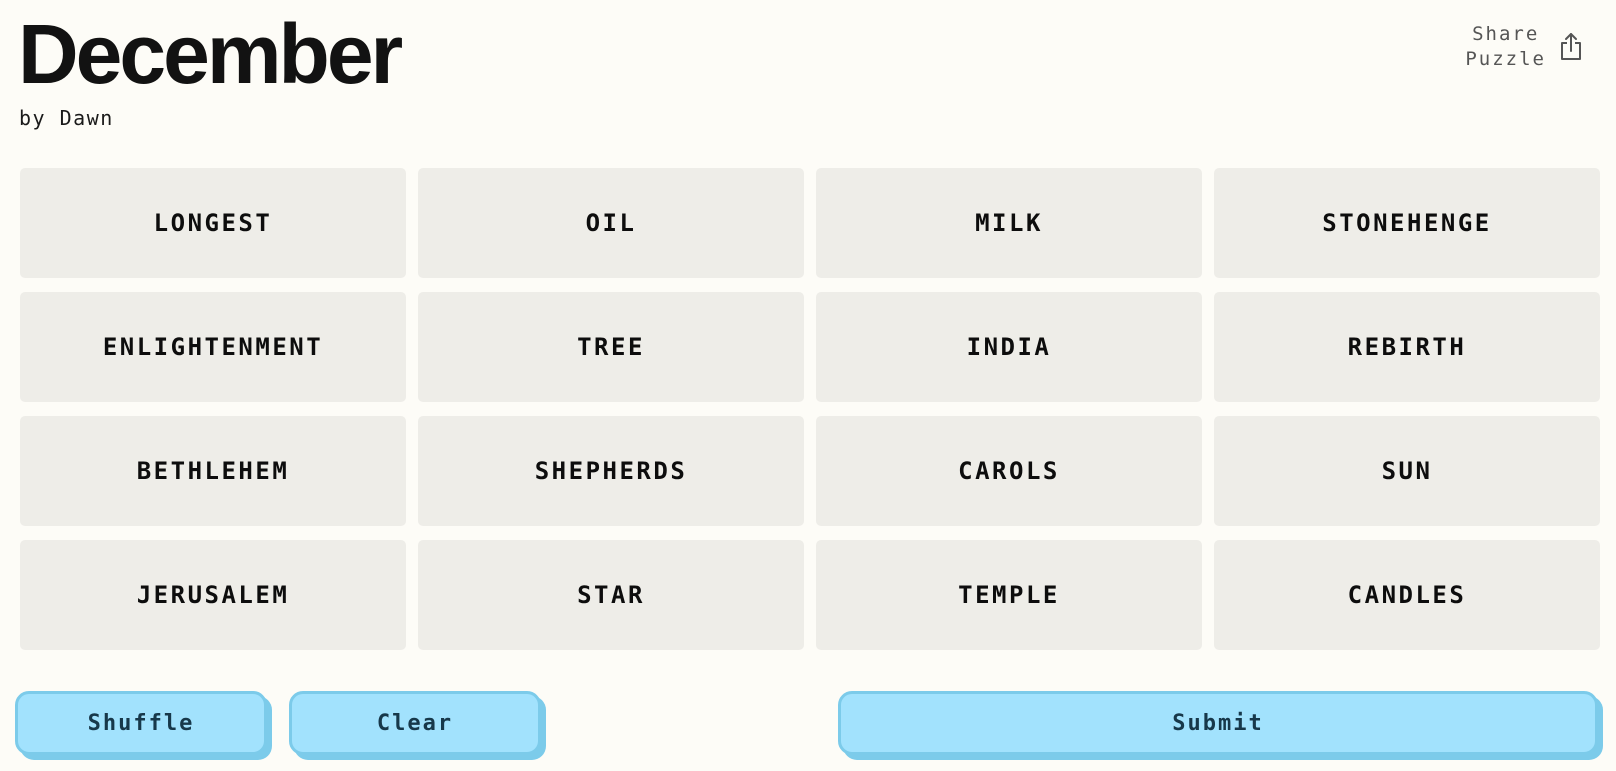  I want to click on share-label-line1: Share, so click(1506, 34).